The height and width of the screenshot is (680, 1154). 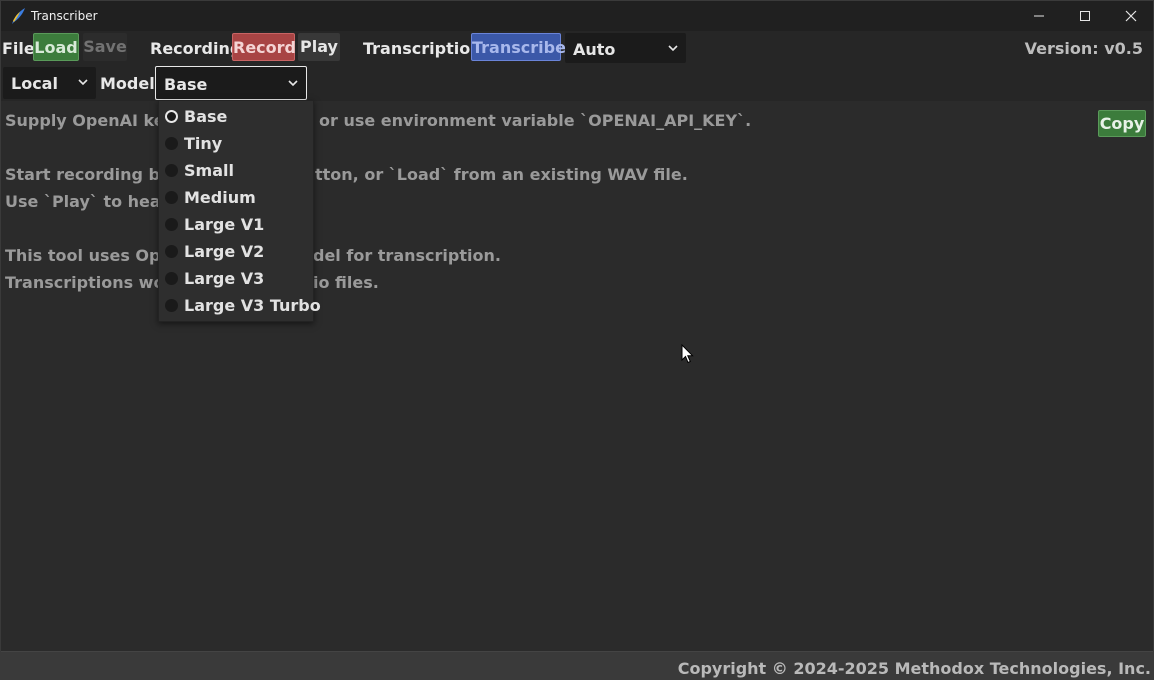 What do you see at coordinates (346, 282) in the screenshot?
I see `instruction-line: io files.` at bounding box center [346, 282].